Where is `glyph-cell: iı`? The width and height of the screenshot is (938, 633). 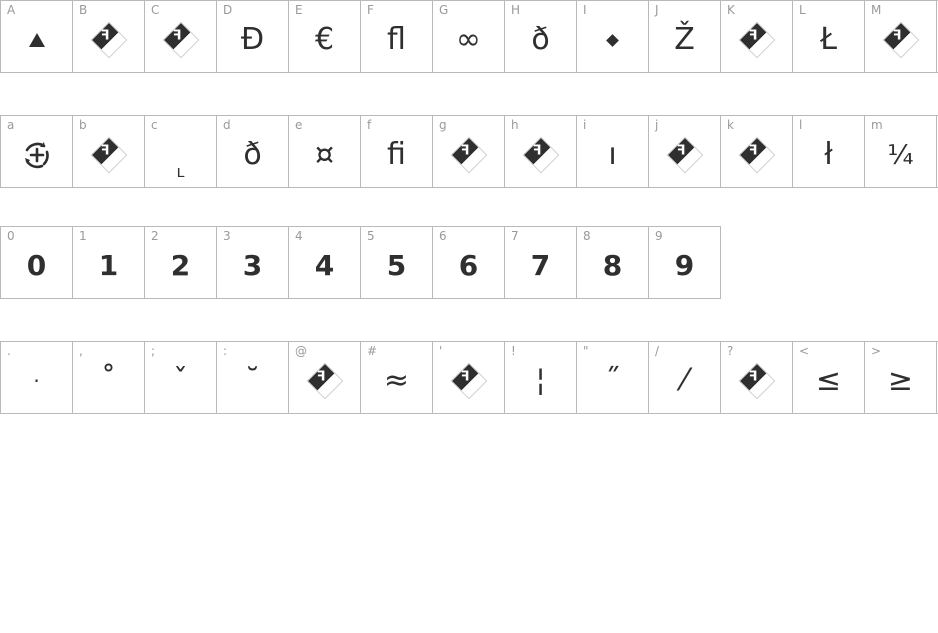 glyph-cell: iı is located at coordinates (613, 152).